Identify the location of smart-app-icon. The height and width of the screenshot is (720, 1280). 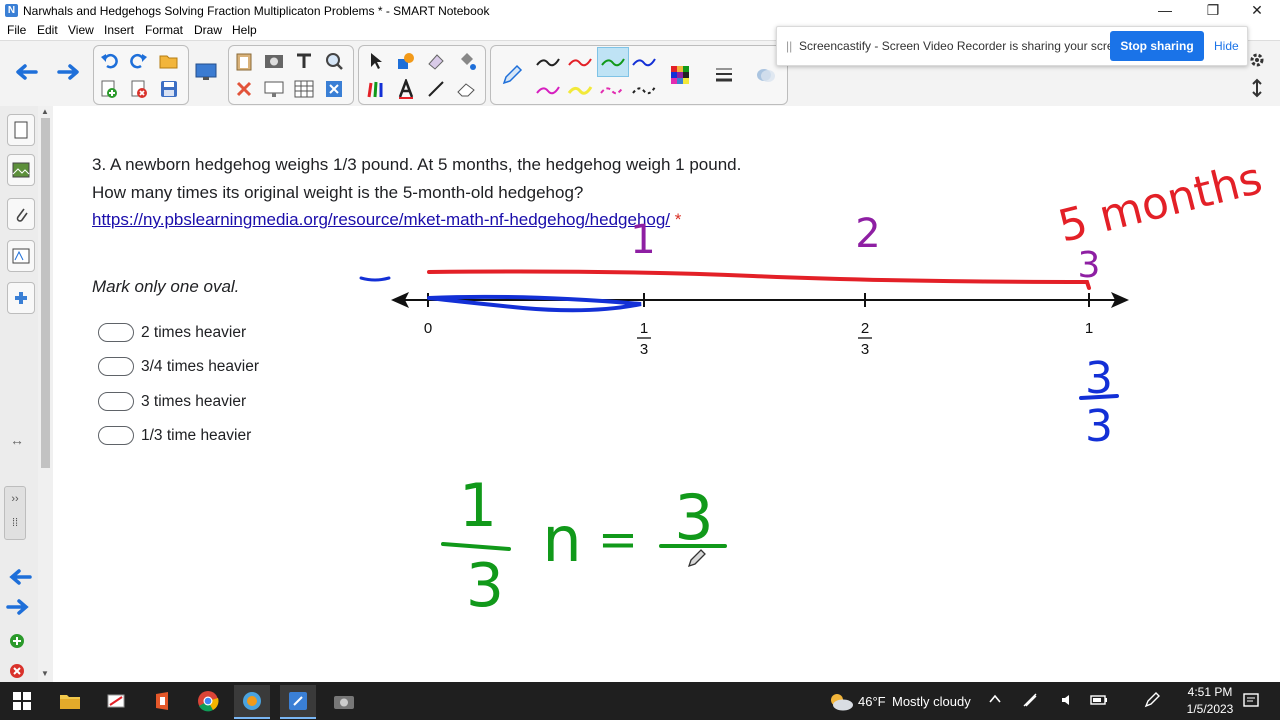
(252, 702).